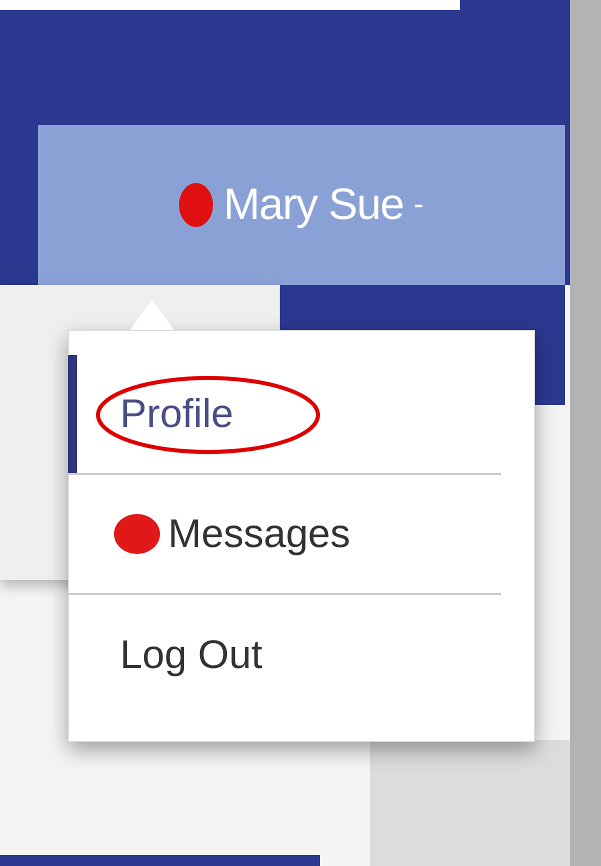  I want to click on menu-pointer, so click(152, 315).